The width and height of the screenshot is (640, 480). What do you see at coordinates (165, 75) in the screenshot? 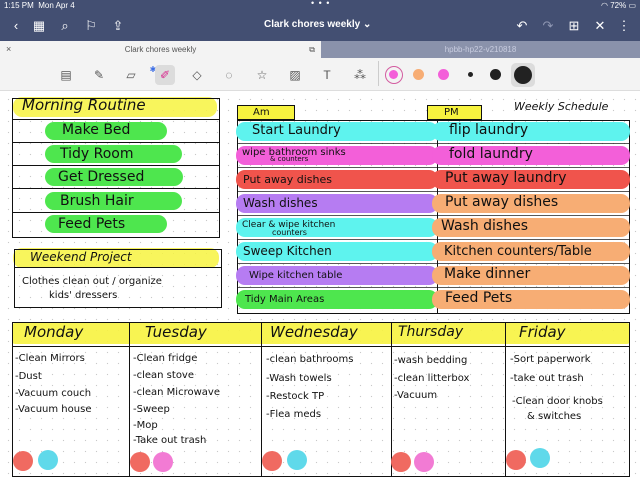
I see `highlighter-tool-icon: ✐` at bounding box center [165, 75].